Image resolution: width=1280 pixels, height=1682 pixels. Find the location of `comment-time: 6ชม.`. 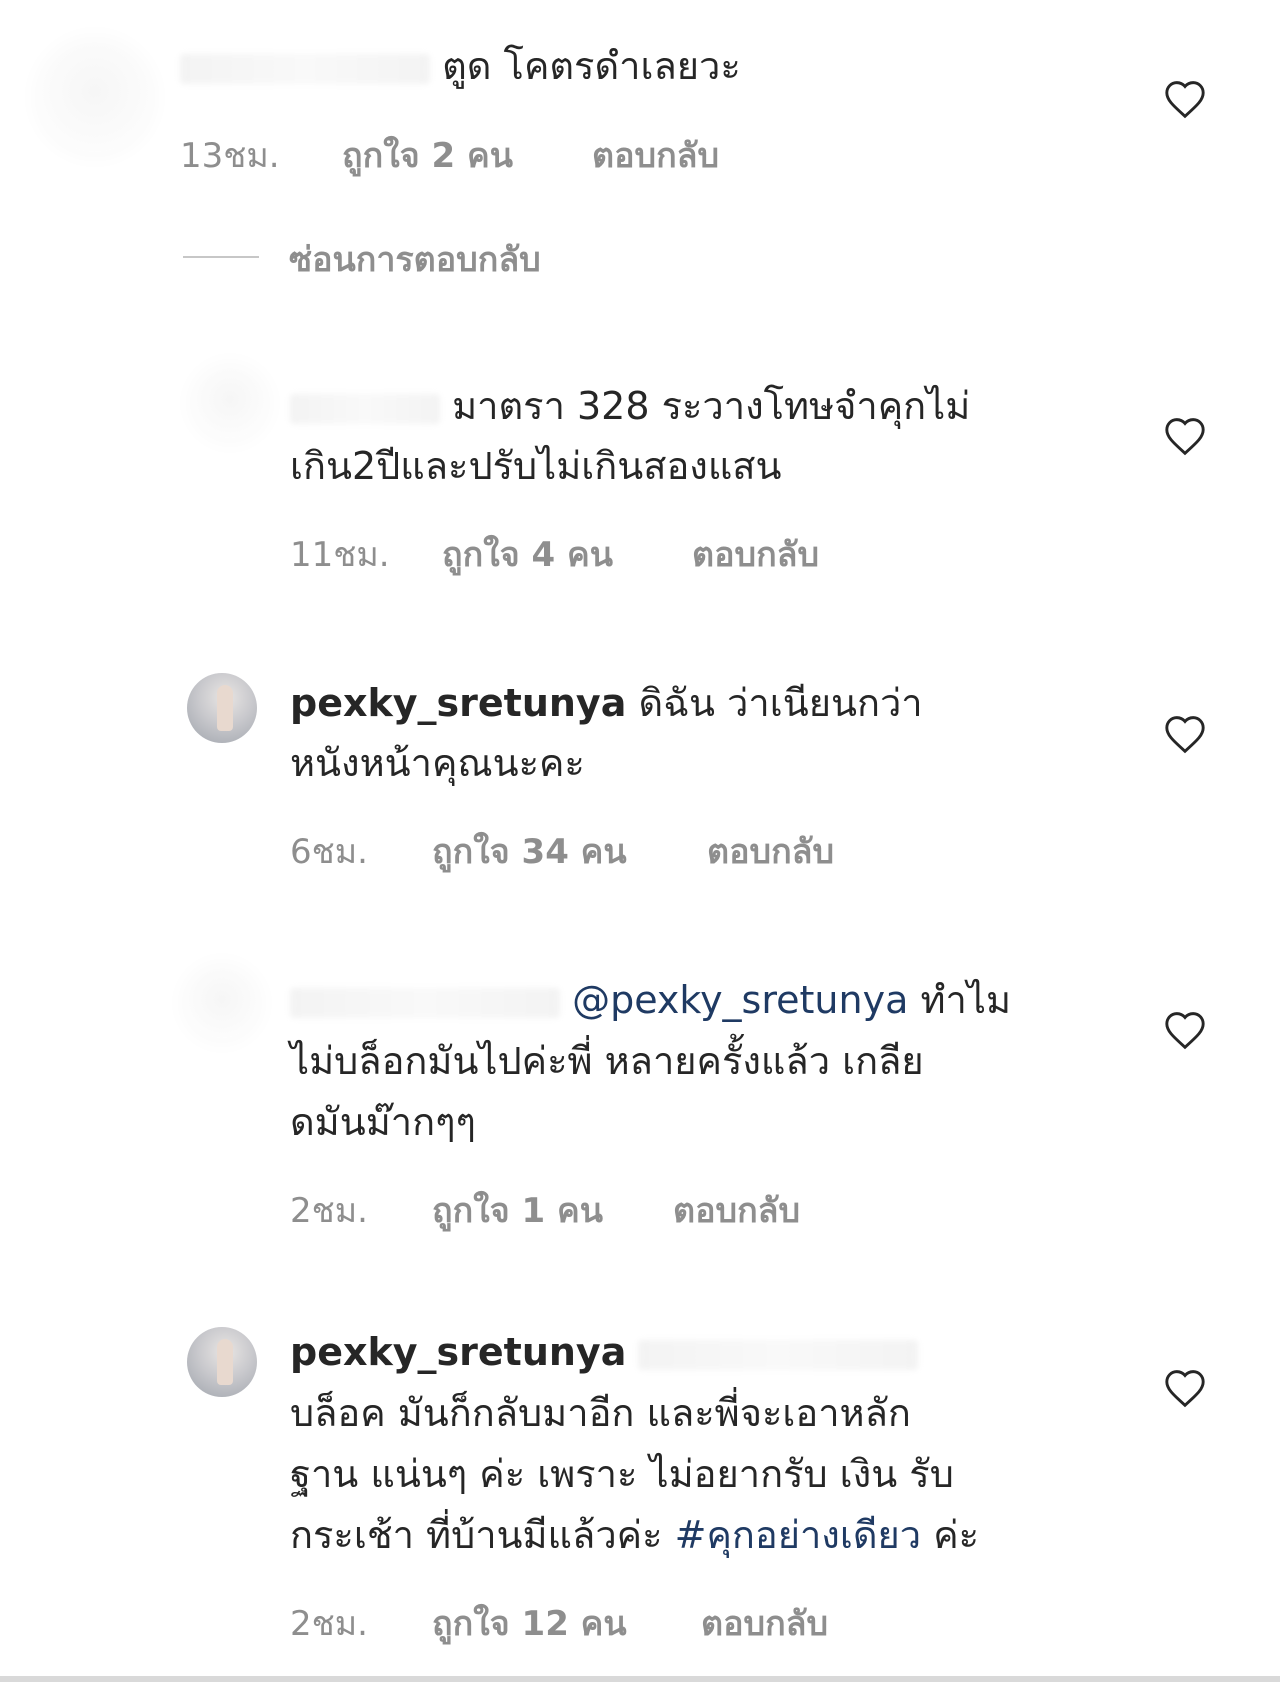

comment-time: 6ชม. is located at coordinates (329, 852).